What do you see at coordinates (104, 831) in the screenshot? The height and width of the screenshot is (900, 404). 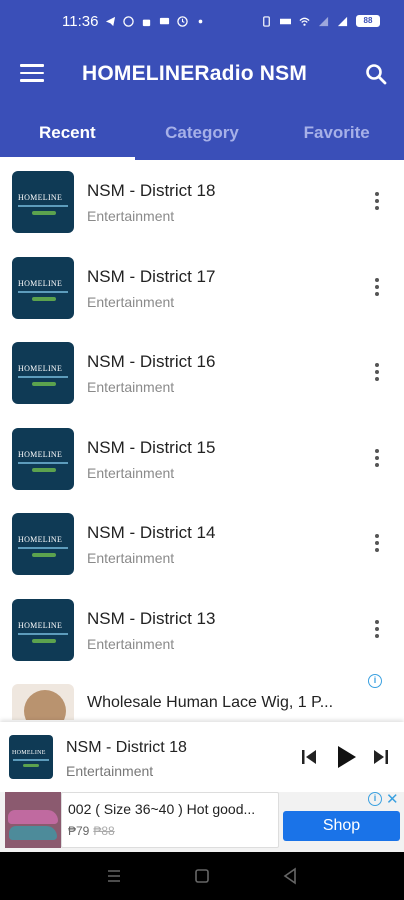 I see `banner-ad-old-price: ₱88` at bounding box center [104, 831].